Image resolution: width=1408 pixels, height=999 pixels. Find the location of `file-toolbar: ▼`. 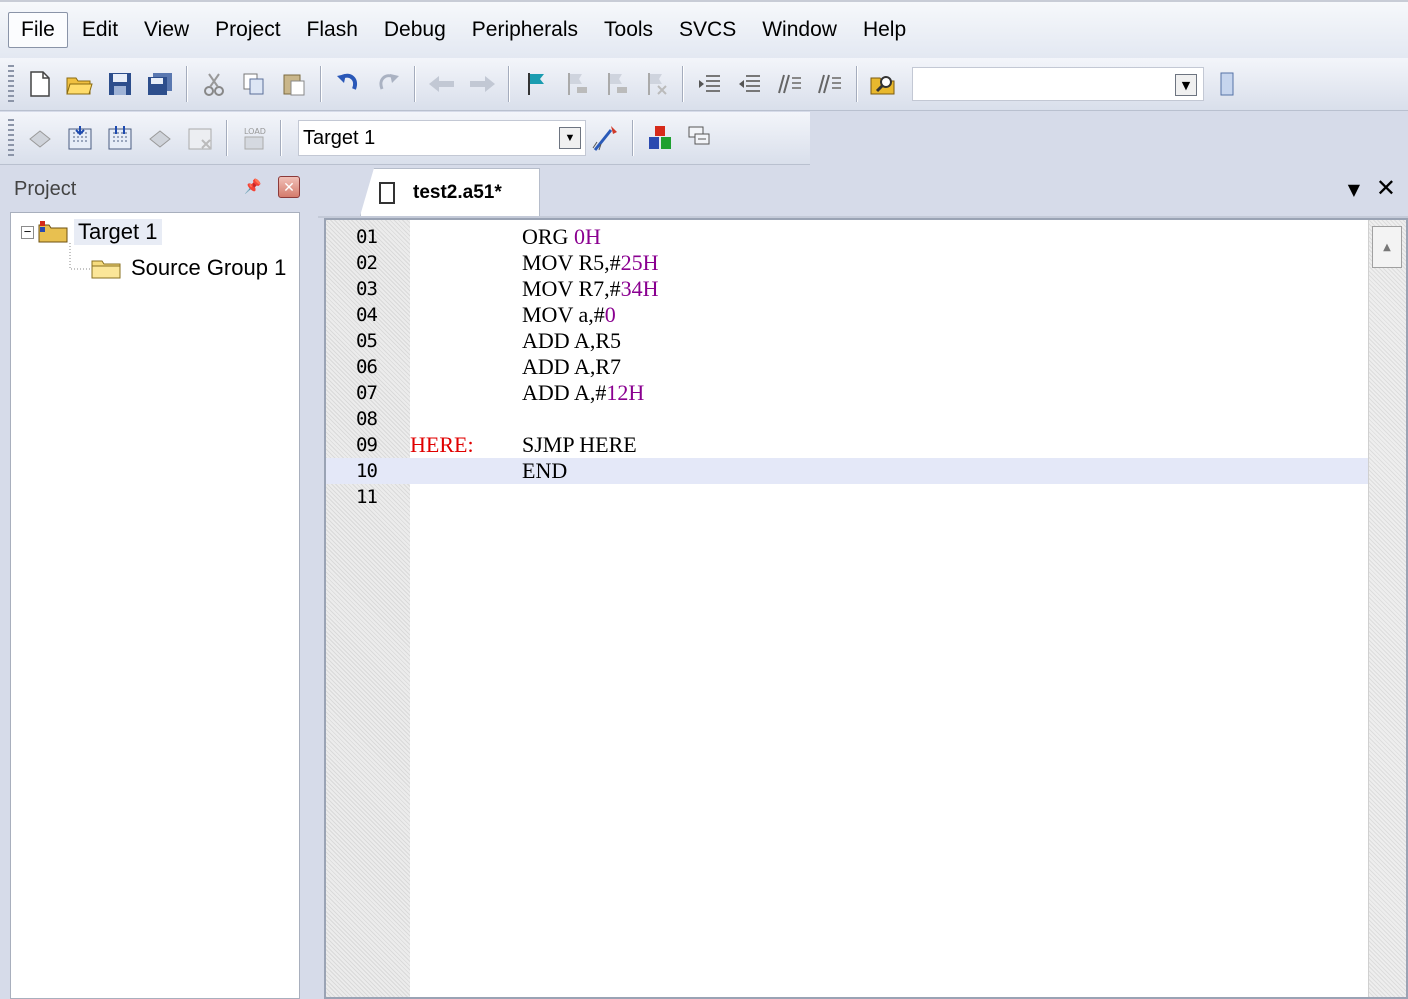

file-toolbar: ▼ is located at coordinates (704, 84).